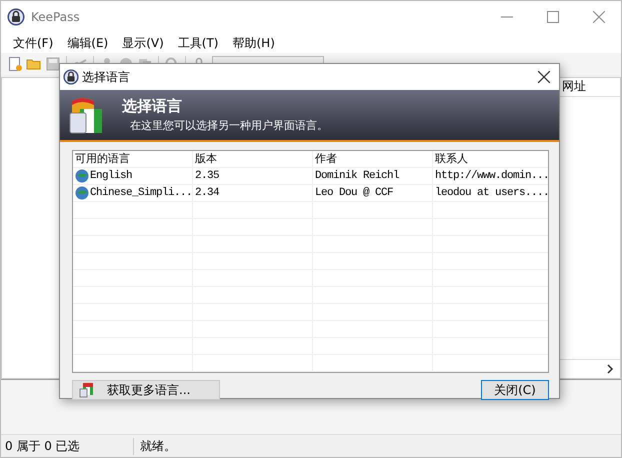  What do you see at coordinates (152, 106) in the screenshot?
I see `header-title: 选择语言` at bounding box center [152, 106].